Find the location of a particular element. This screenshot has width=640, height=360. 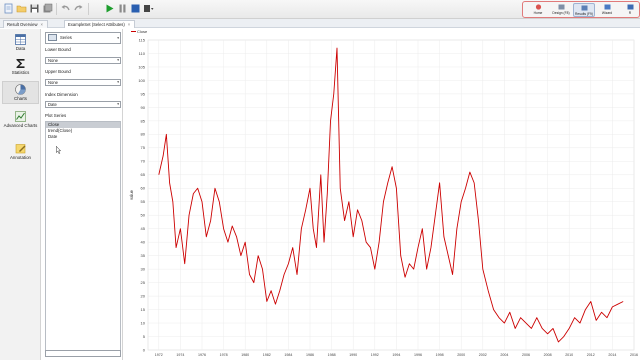

upper-bound-value: None is located at coordinates (53, 82).